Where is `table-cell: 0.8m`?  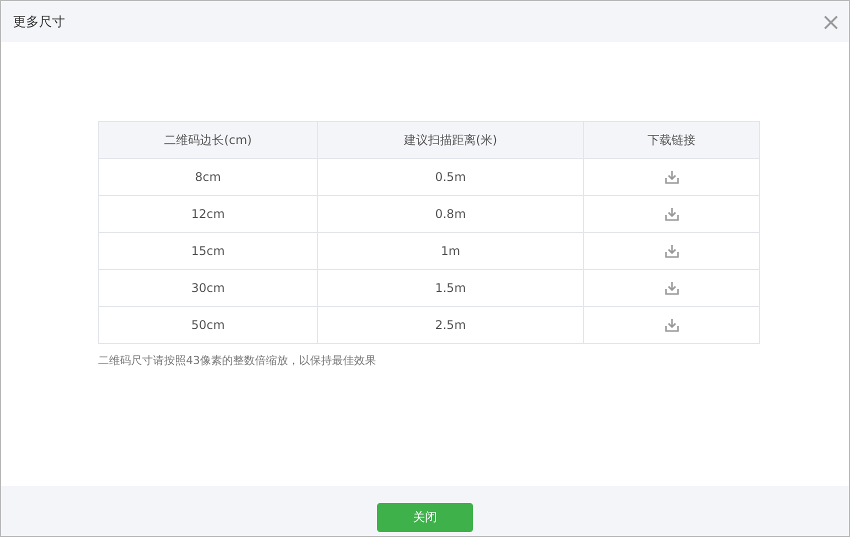
table-cell: 0.8m is located at coordinates (451, 214).